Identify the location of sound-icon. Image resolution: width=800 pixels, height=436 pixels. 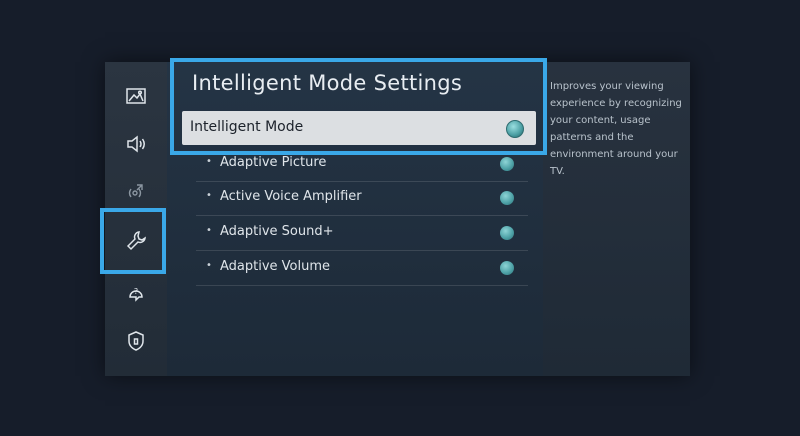
(136, 144).